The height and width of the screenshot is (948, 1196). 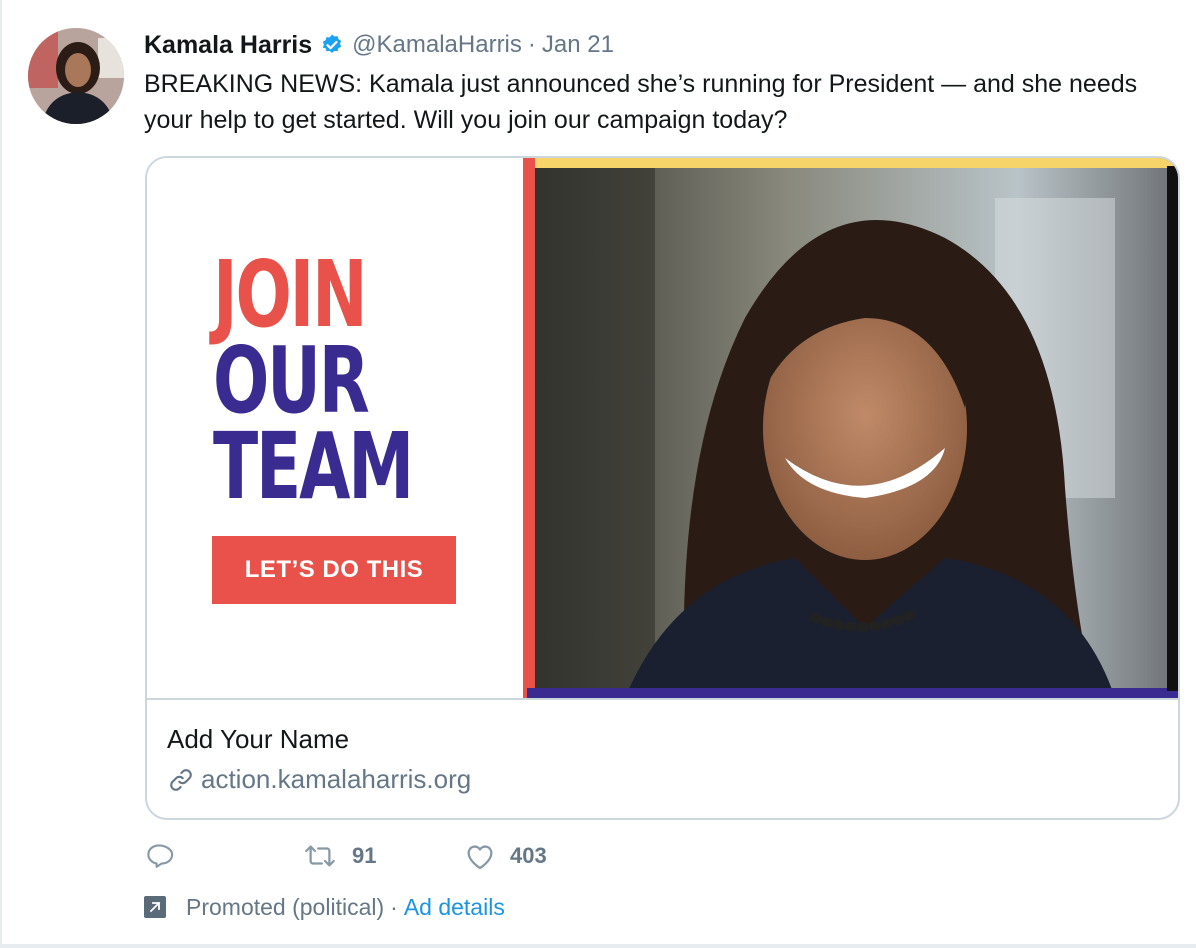 I want to click on card-headline: JOIN OUR TEAM, so click(x=313, y=380).